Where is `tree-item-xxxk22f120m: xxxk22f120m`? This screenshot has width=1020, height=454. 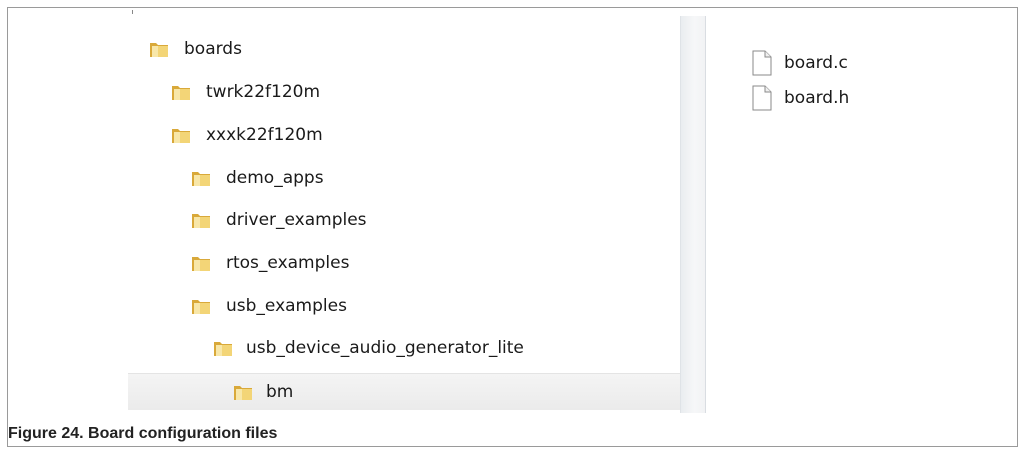 tree-item-xxxk22f120m: xxxk22f120m is located at coordinates (404, 135).